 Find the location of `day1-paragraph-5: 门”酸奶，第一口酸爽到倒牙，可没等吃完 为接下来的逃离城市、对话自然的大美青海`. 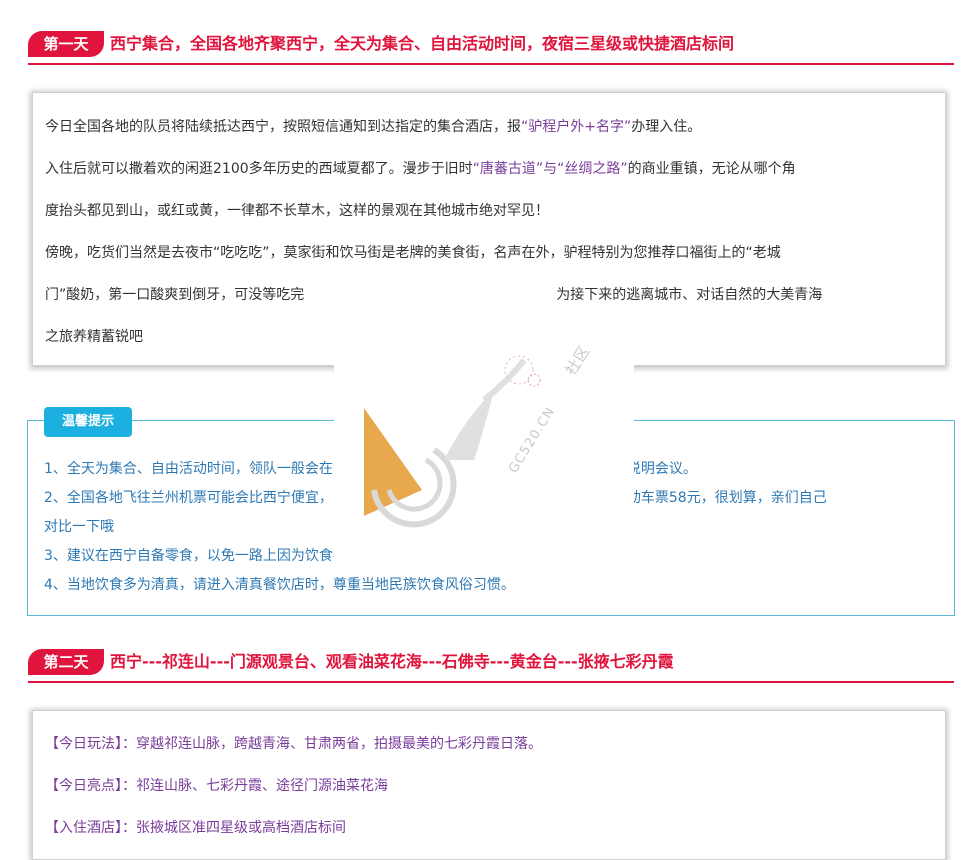

day1-paragraph-5: 门”酸奶，第一口酸爽到倒牙，可没等吃完 为接下来的逃离城市、对话自然的大美青海 is located at coordinates (434, 295).